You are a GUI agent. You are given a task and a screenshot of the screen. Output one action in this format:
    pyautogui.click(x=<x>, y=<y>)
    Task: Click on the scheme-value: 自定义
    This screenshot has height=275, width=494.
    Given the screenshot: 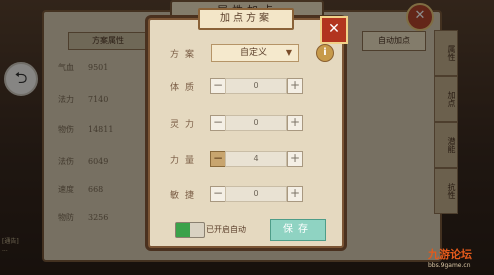 What is the action you would take?
    pyautogui.click(x=254, y=53)
    